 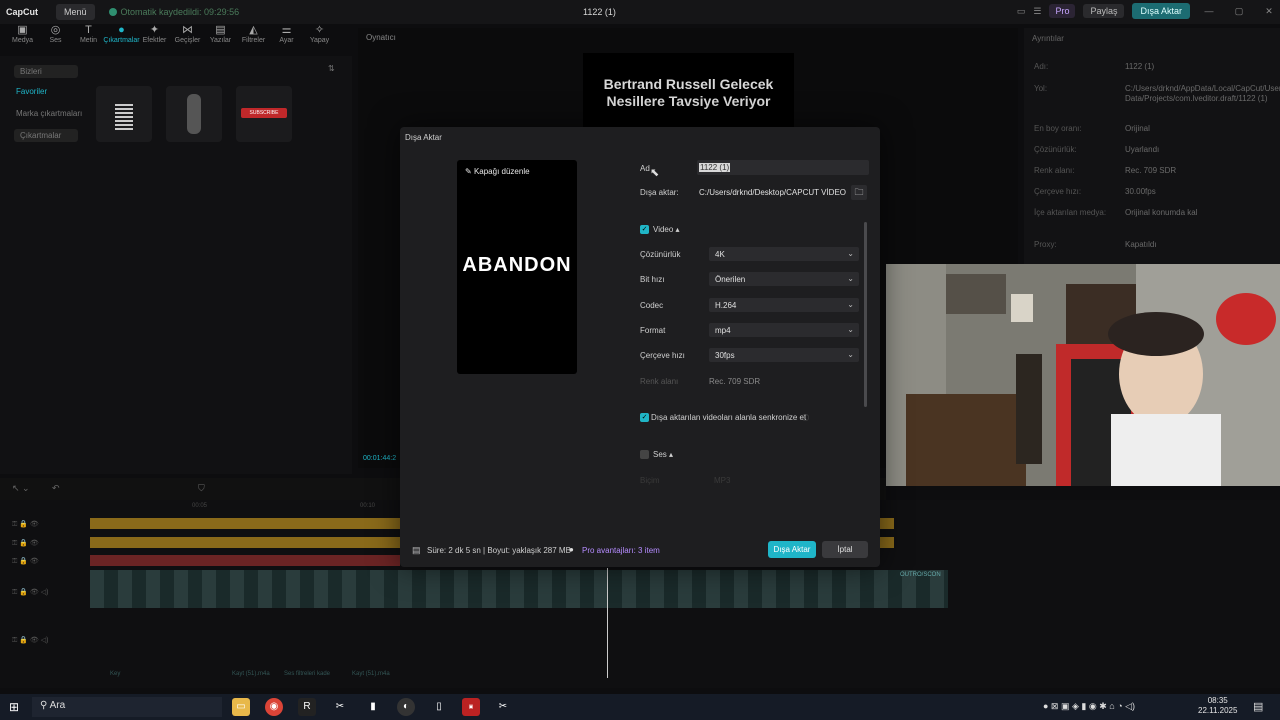 I want to click on bitrate-label: Bit hızı, so click(x=652, y=279).